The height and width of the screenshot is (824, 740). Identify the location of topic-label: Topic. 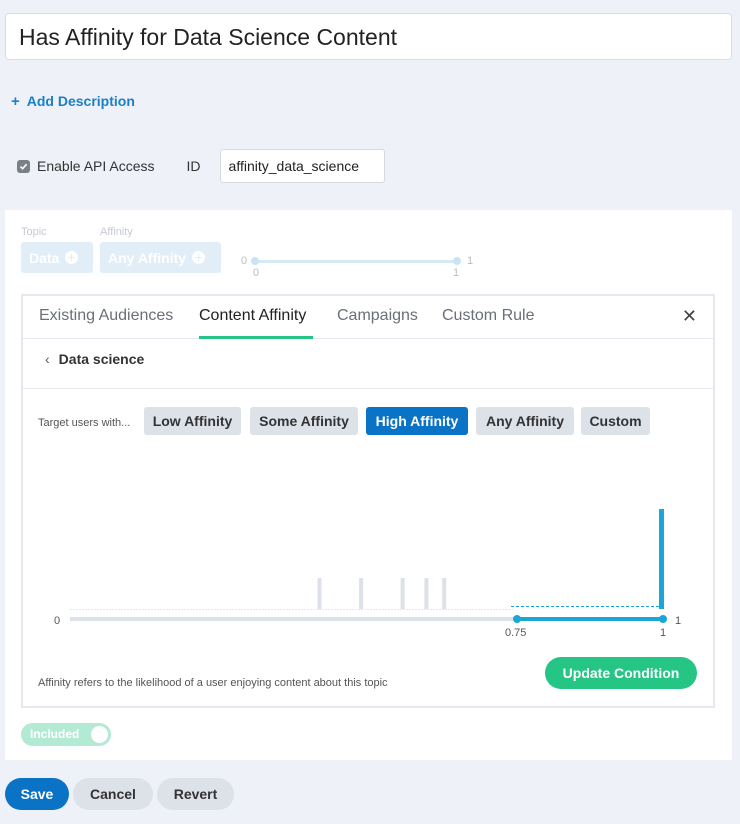
(34, 232).